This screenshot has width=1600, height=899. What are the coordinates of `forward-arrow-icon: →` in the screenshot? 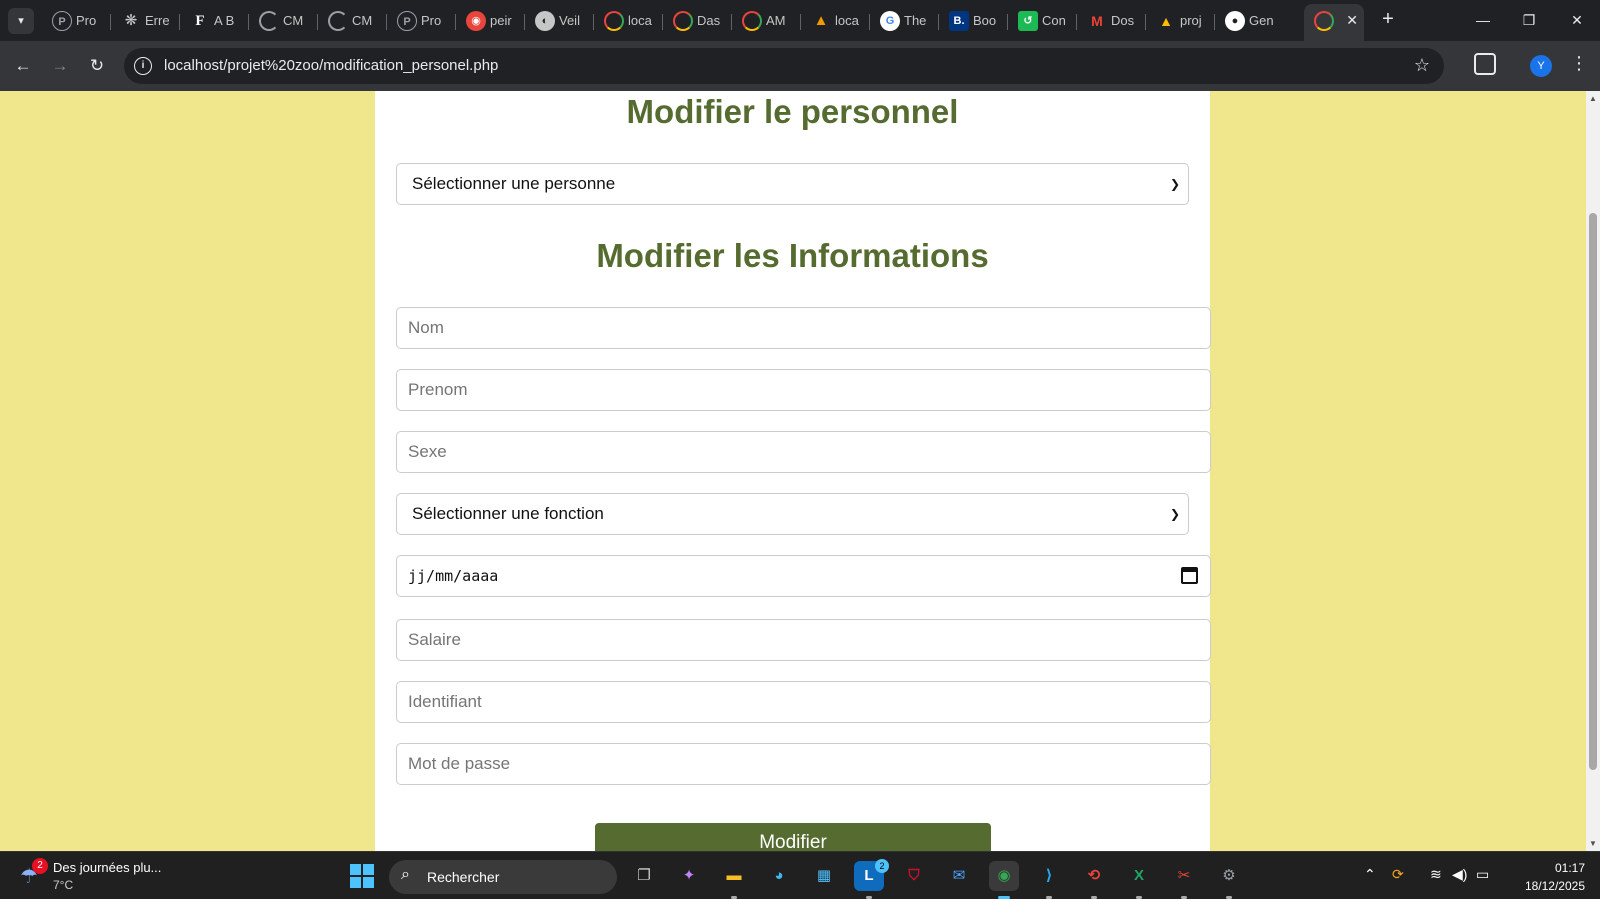 It's located at (60, 66).